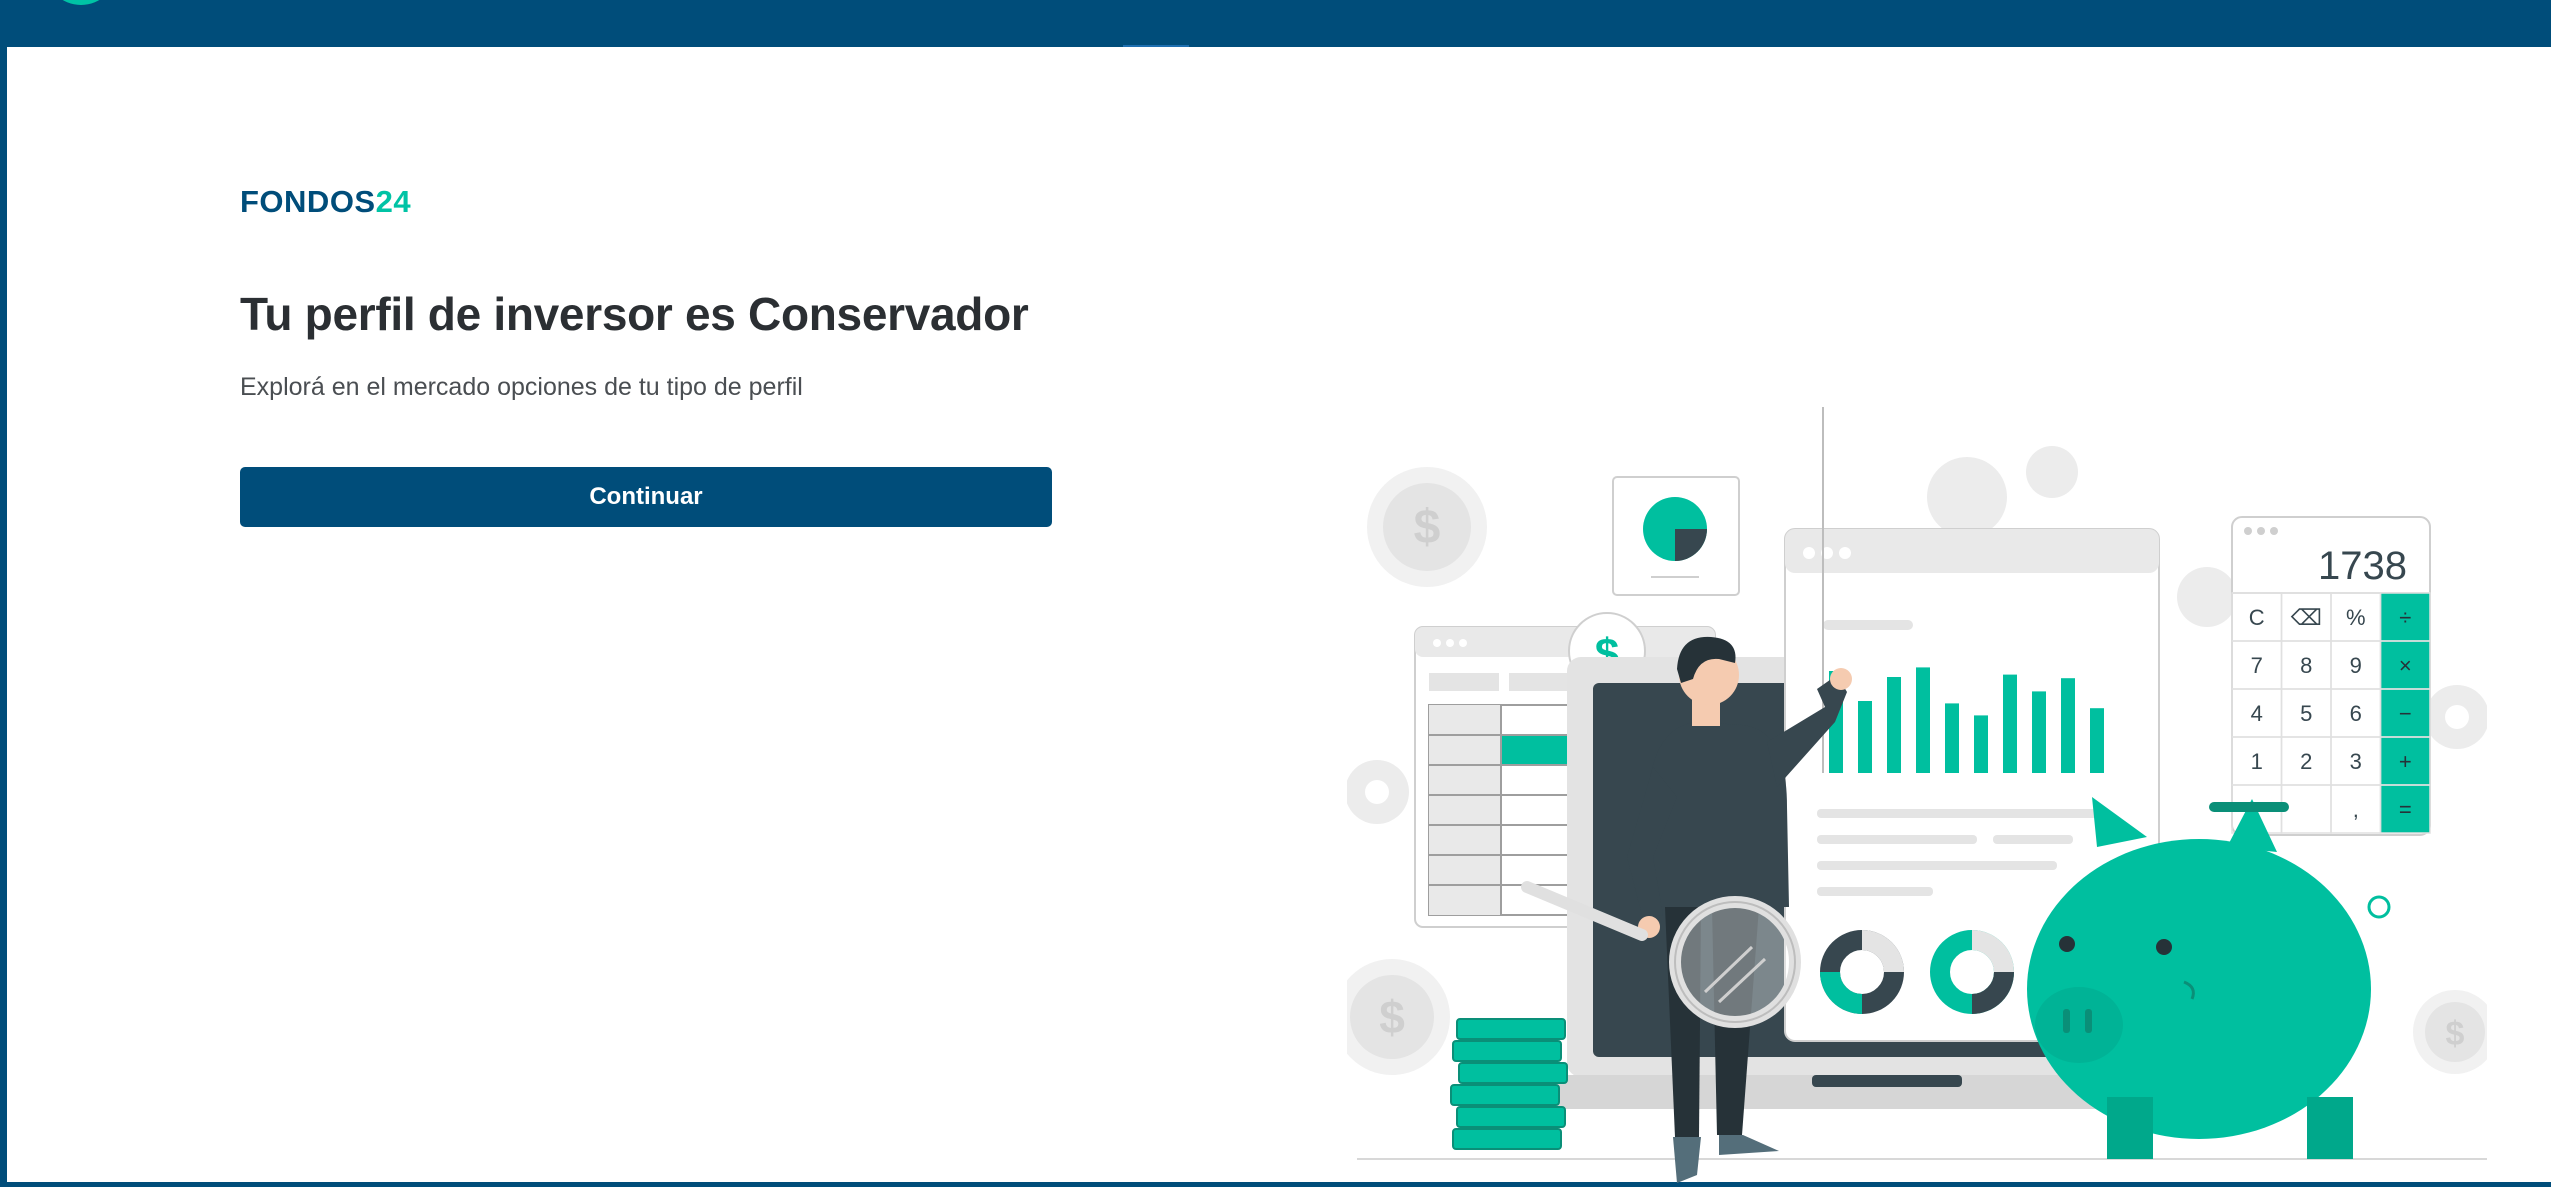 This screenshot has width=2551, height=1187. What do you see at coordinates (308, 201) in the screenshot?
I see `brand-logo-text: FONDOS` at bounding box center [308, 201].